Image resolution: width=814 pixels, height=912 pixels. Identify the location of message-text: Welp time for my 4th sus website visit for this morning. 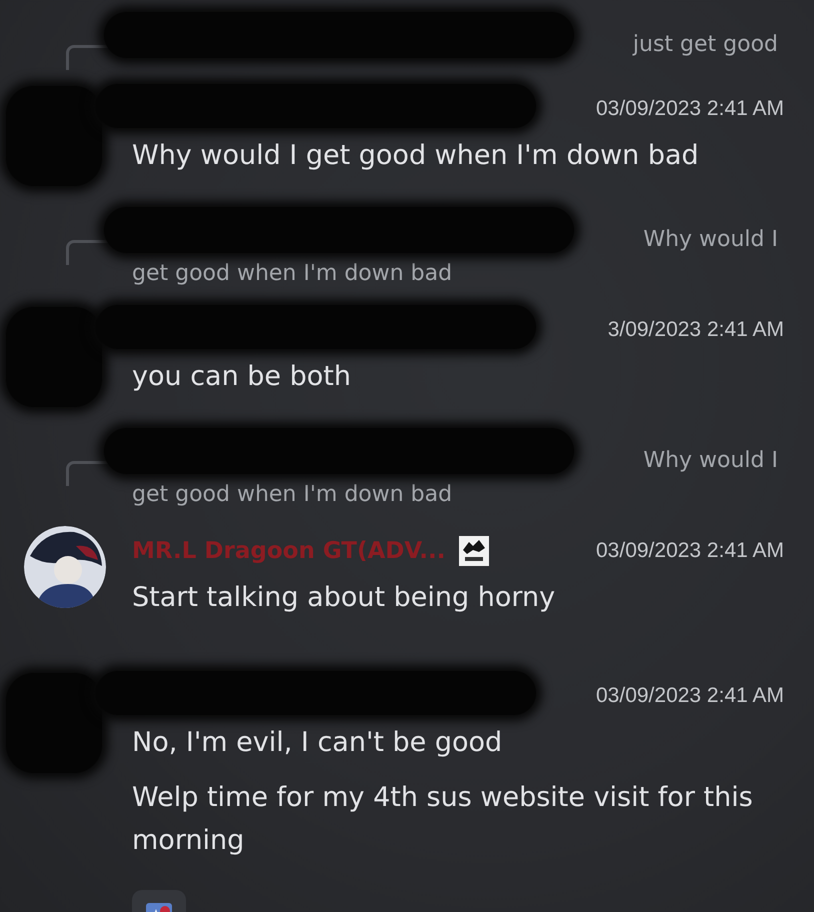
(443, 819).